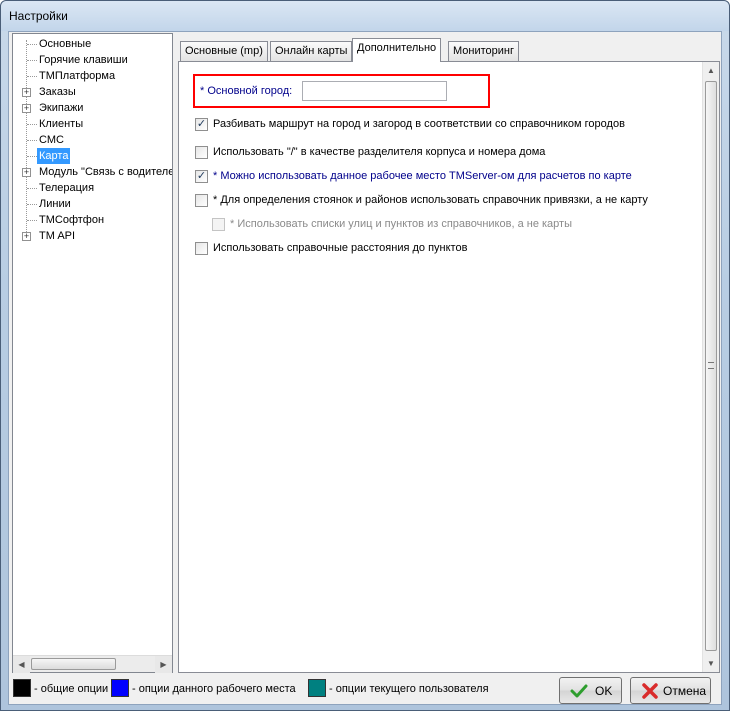  What do you see at coordinates (61, 108) in the screenshot?
I see `tree-item-label: Экипажи` at bounding box center [61, 108].